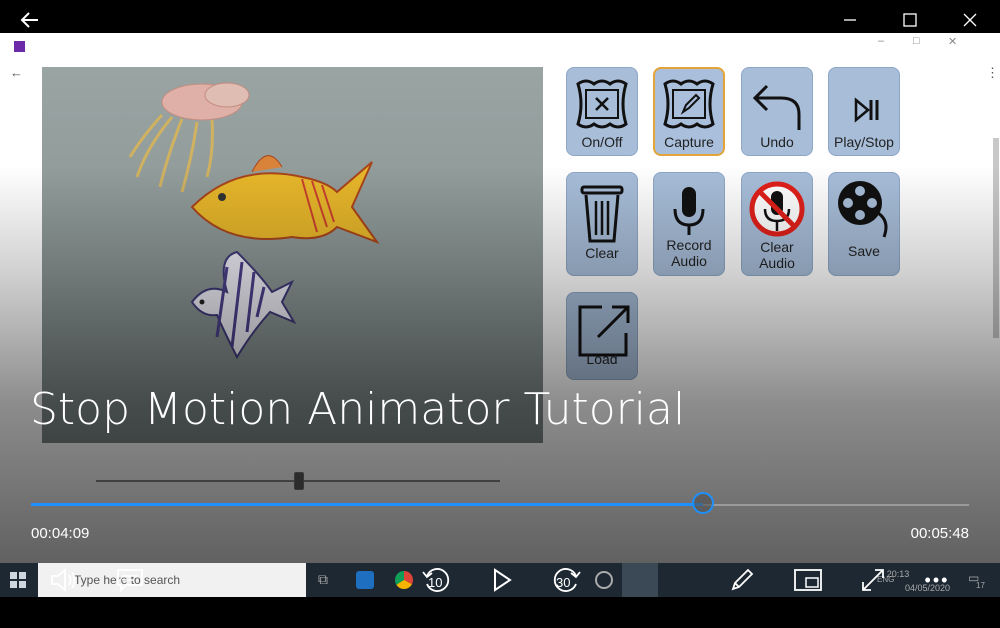  What do you see at coordinates (14, 298) in the screenshot?
I see `background-browser-left: ←` at bounding box center [14, 298].